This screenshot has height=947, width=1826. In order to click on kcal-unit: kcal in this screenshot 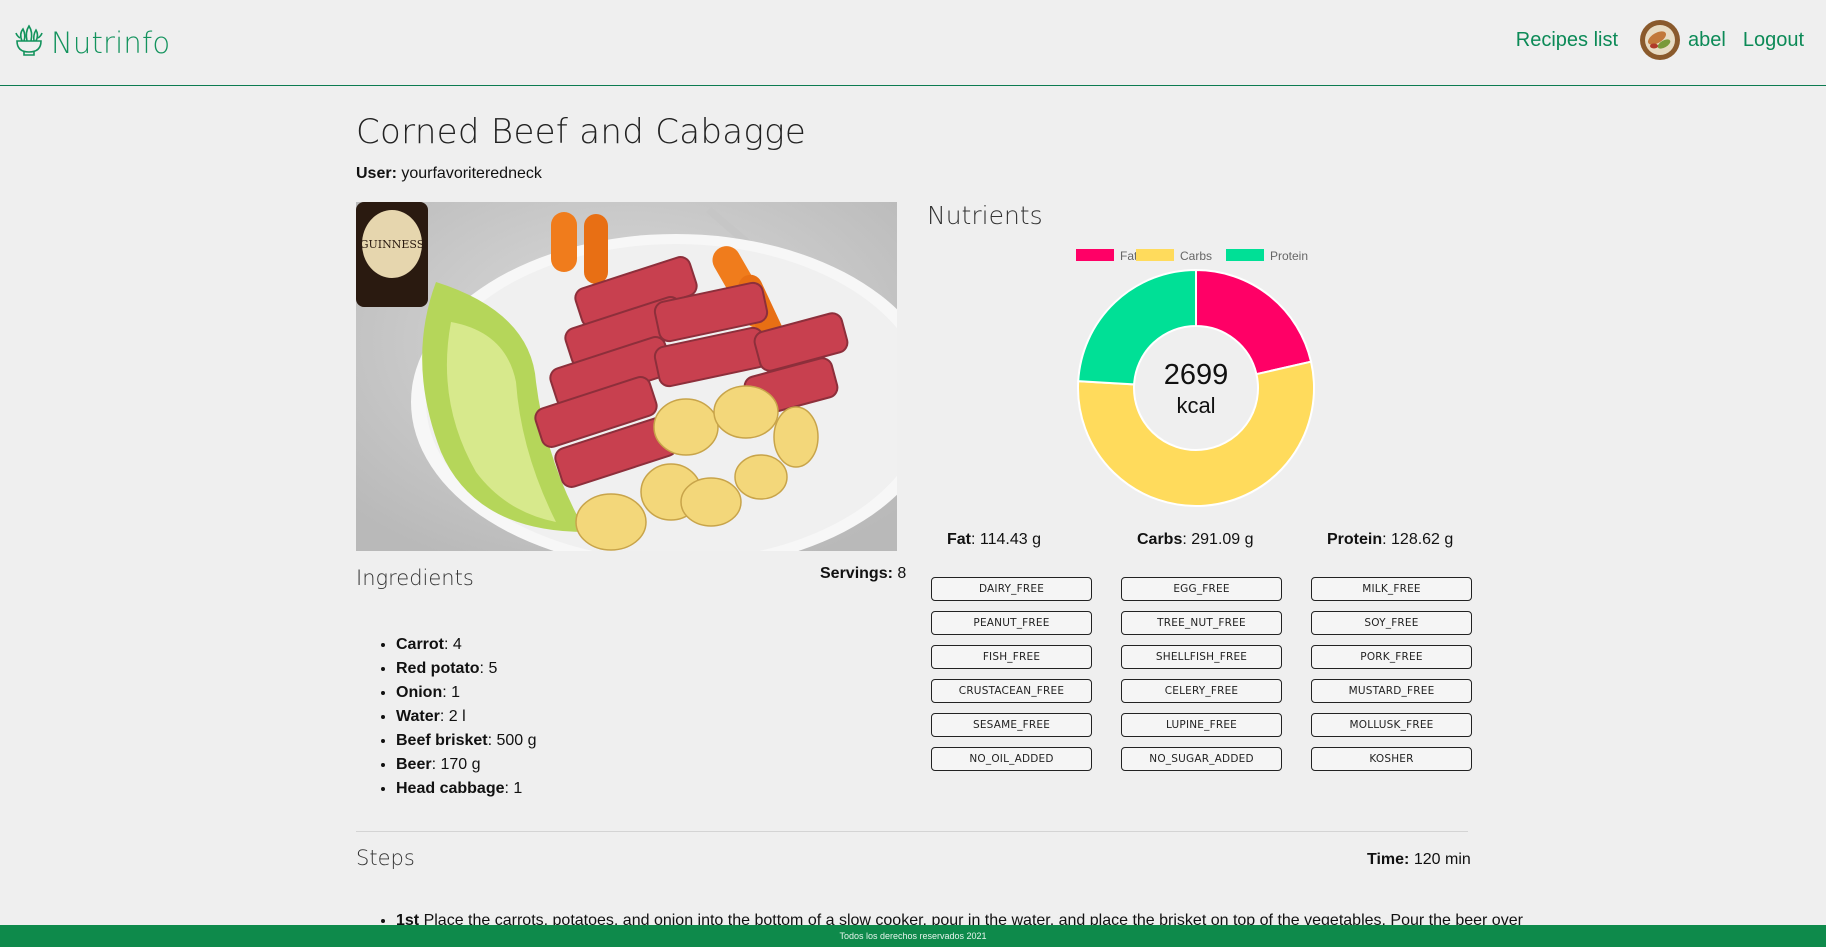, I will do `click(1195, 405)`.